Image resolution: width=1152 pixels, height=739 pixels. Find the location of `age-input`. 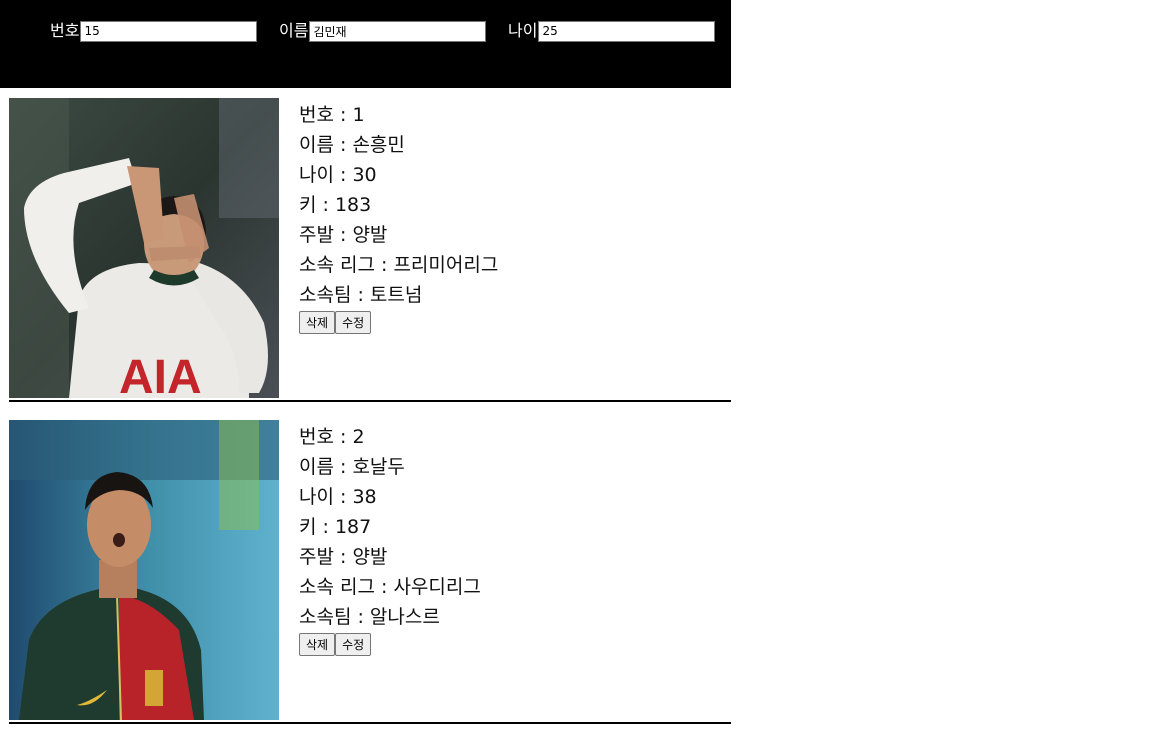

age-input is located at coordinates (627, 31).